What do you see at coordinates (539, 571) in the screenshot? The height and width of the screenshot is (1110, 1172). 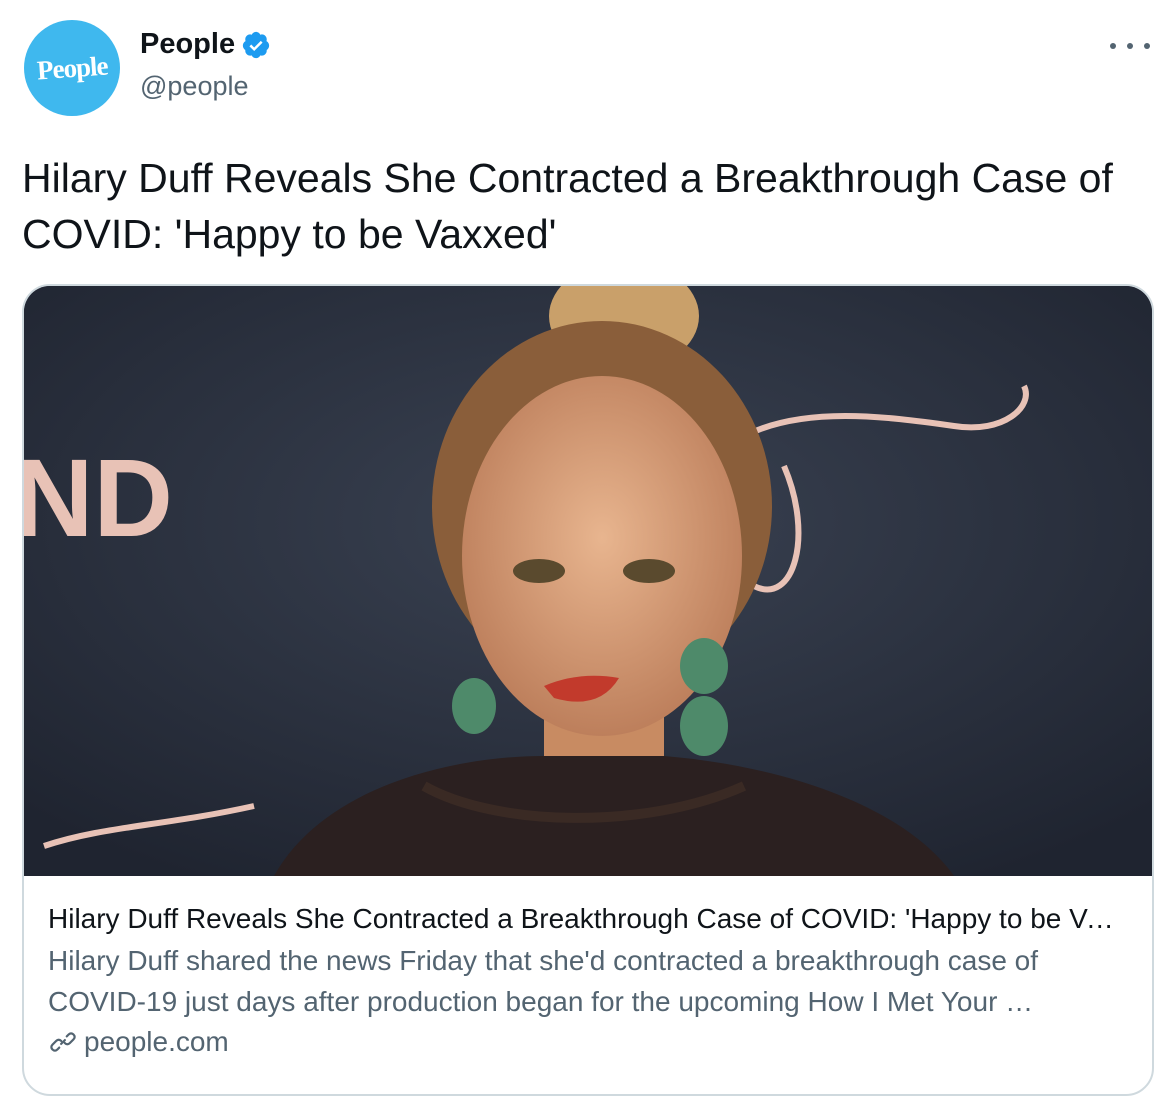 I see `eye-left` at bounding box center [539, 571].